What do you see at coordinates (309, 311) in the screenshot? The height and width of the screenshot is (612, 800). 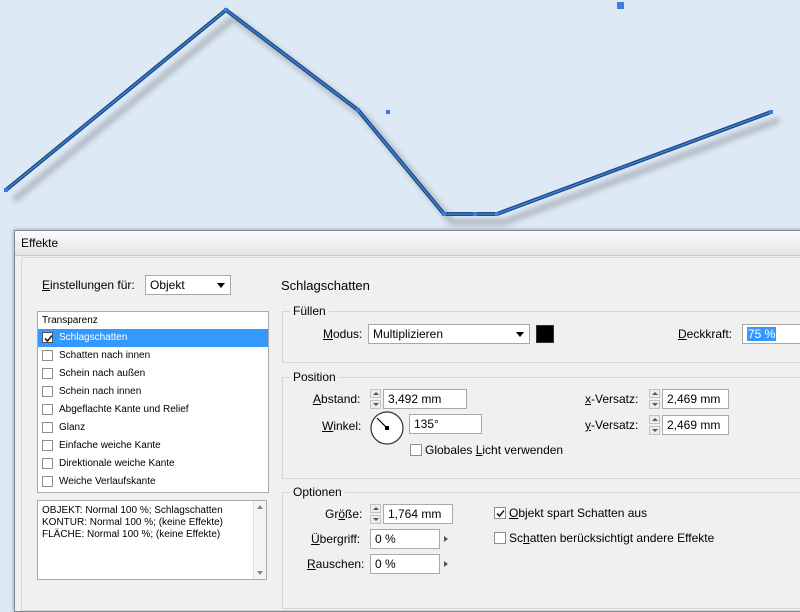 I see `fill-group-title: Füllen` at bounding box center [309, 311].